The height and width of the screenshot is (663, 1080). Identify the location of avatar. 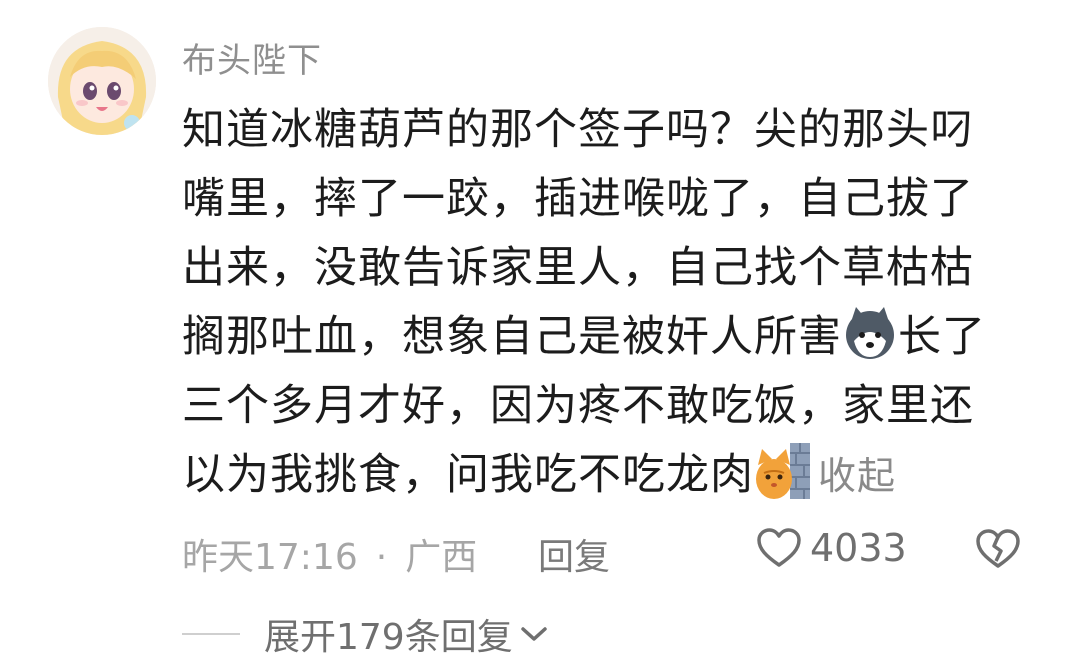
(102, 81).